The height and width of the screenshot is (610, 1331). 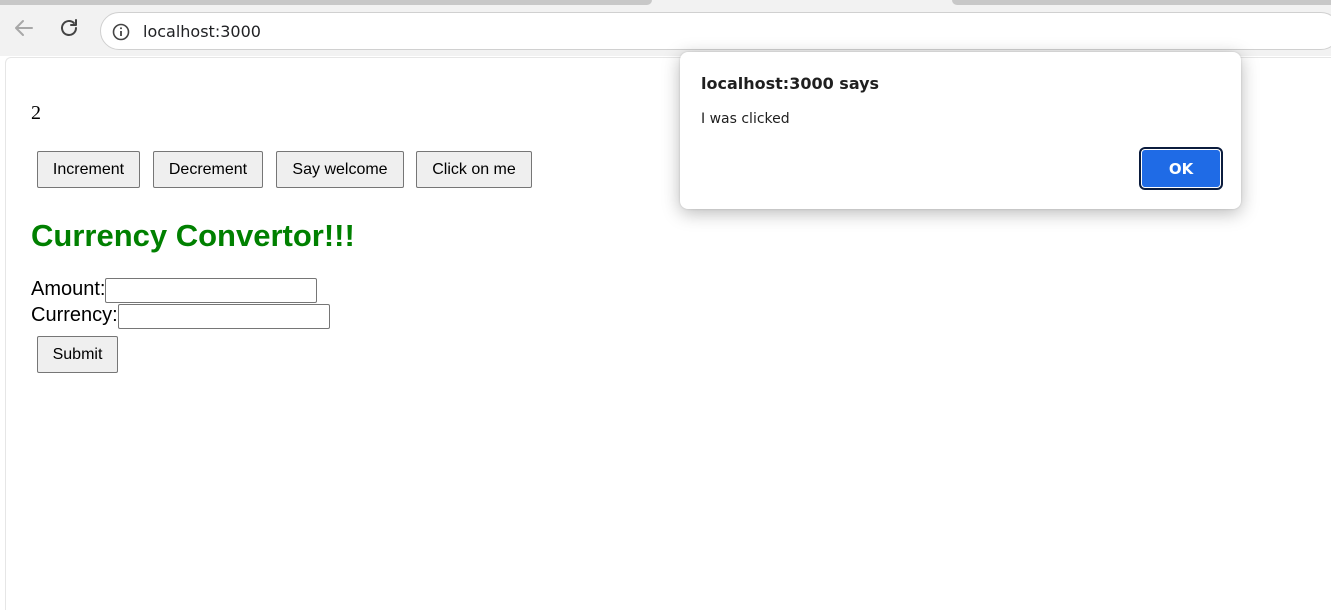 I want to click on submit-button: Submit, so click(x=77, y=354).